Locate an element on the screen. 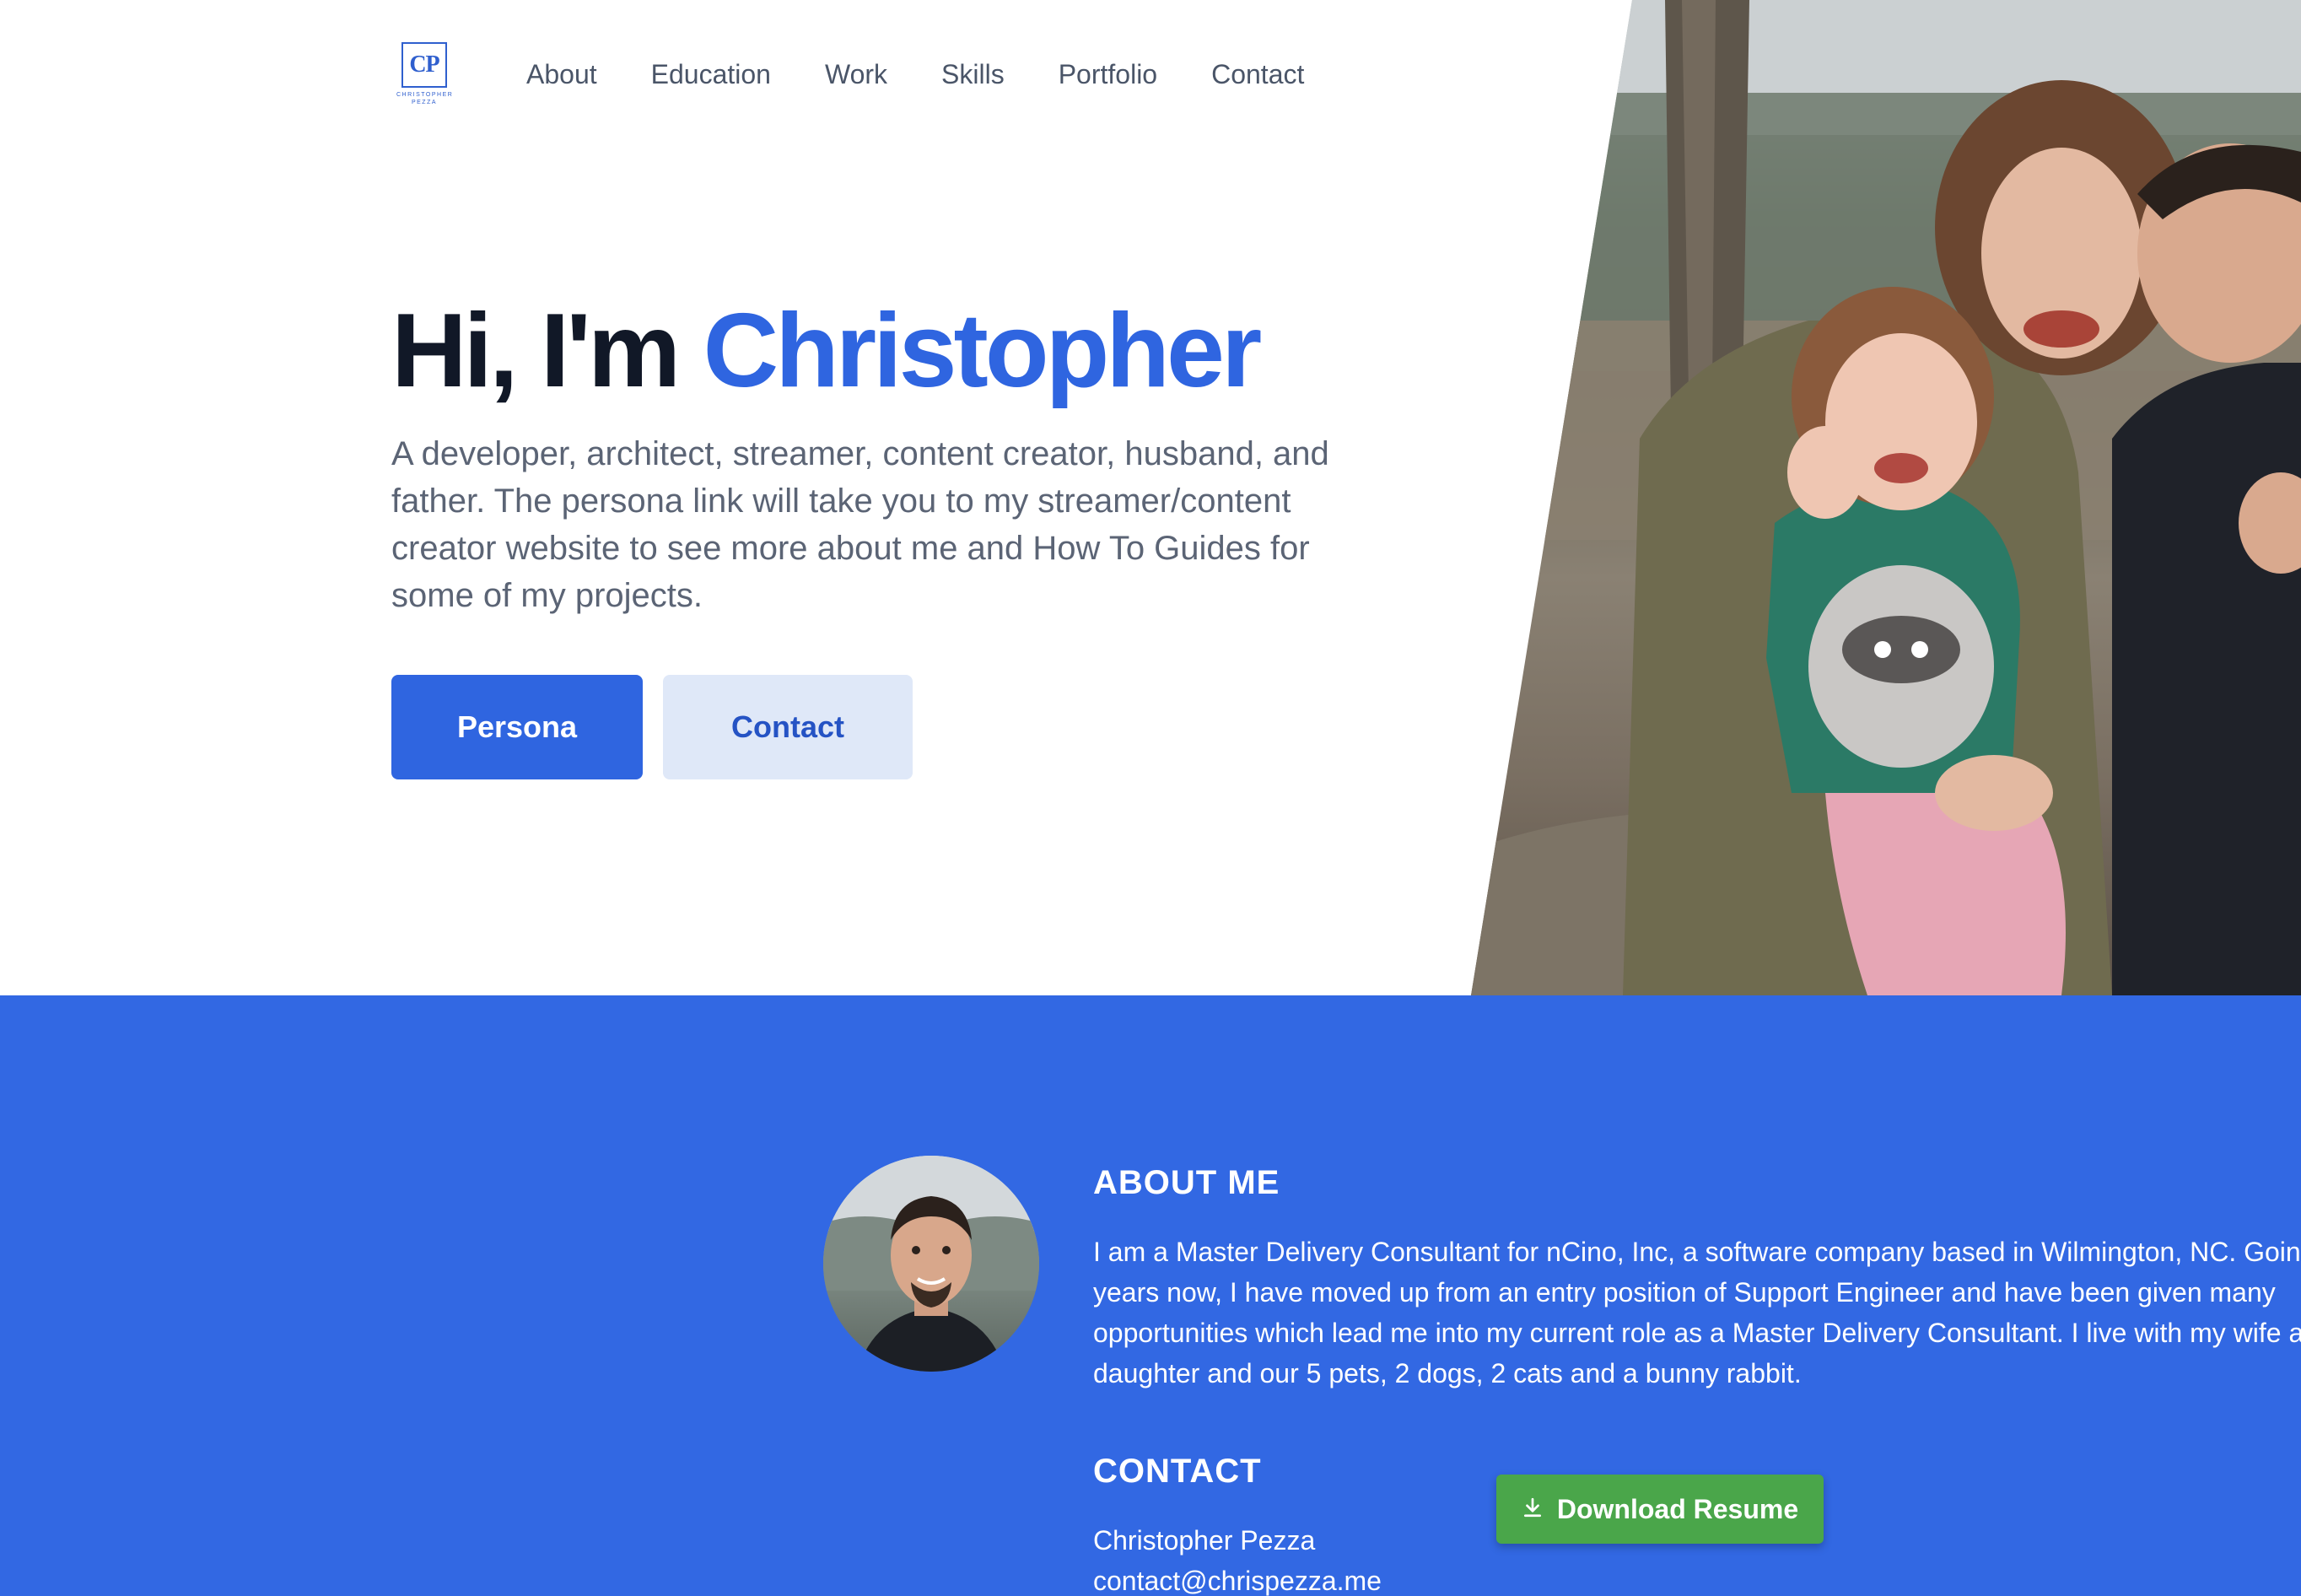 This screenshot has height=1596, width=2301. nav-link-work: Work is located at coordinates (856, 74).